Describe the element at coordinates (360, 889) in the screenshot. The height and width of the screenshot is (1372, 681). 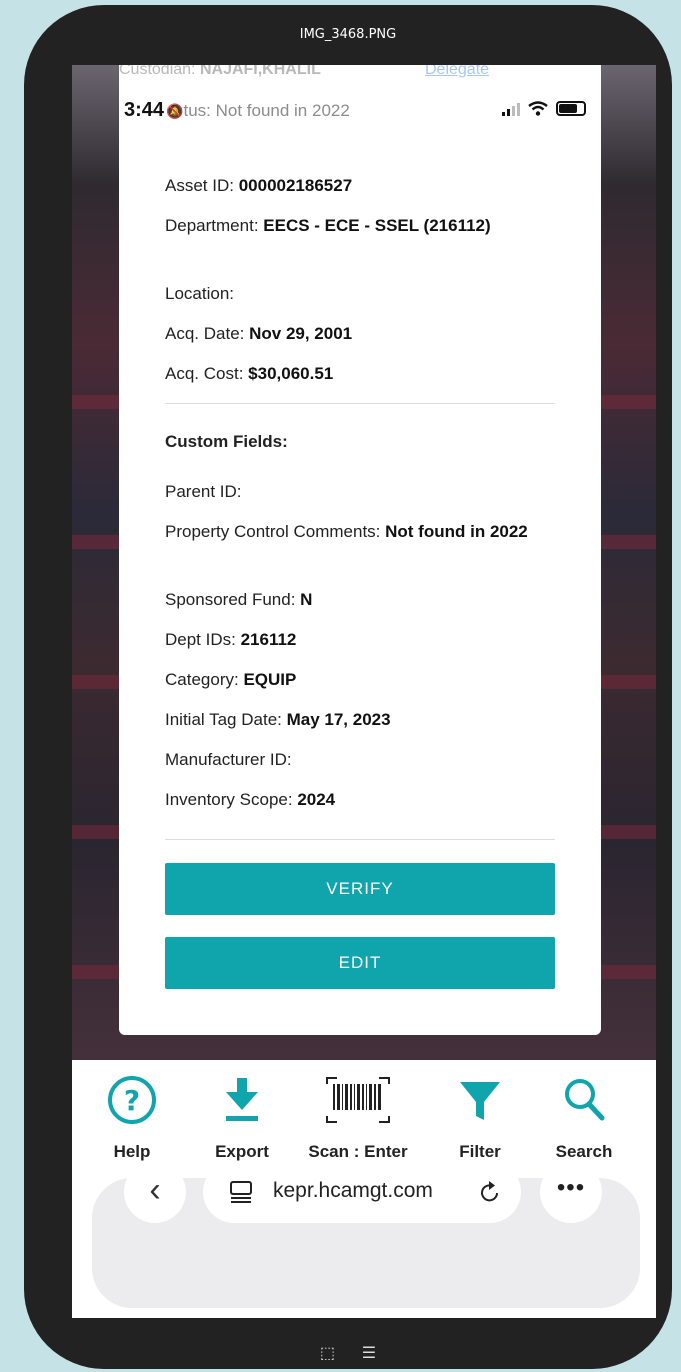
I see `verify-button: VERIFY` at that location.